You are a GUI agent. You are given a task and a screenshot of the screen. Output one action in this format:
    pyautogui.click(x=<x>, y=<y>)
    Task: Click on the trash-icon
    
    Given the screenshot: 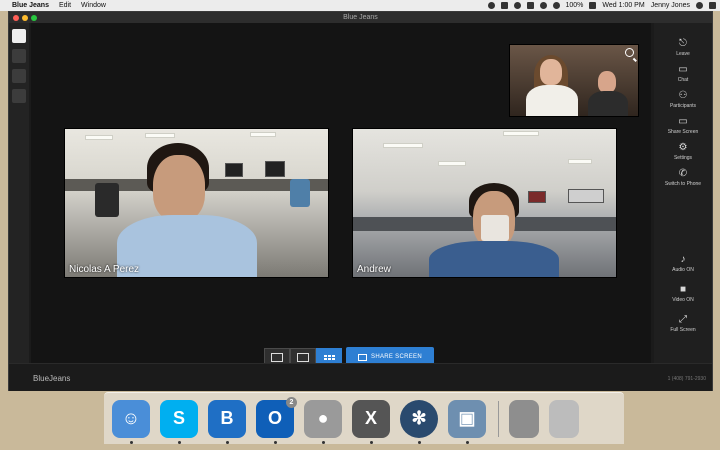 What is the action you would take?
    pyautogui.click(x=564, y=418)
    